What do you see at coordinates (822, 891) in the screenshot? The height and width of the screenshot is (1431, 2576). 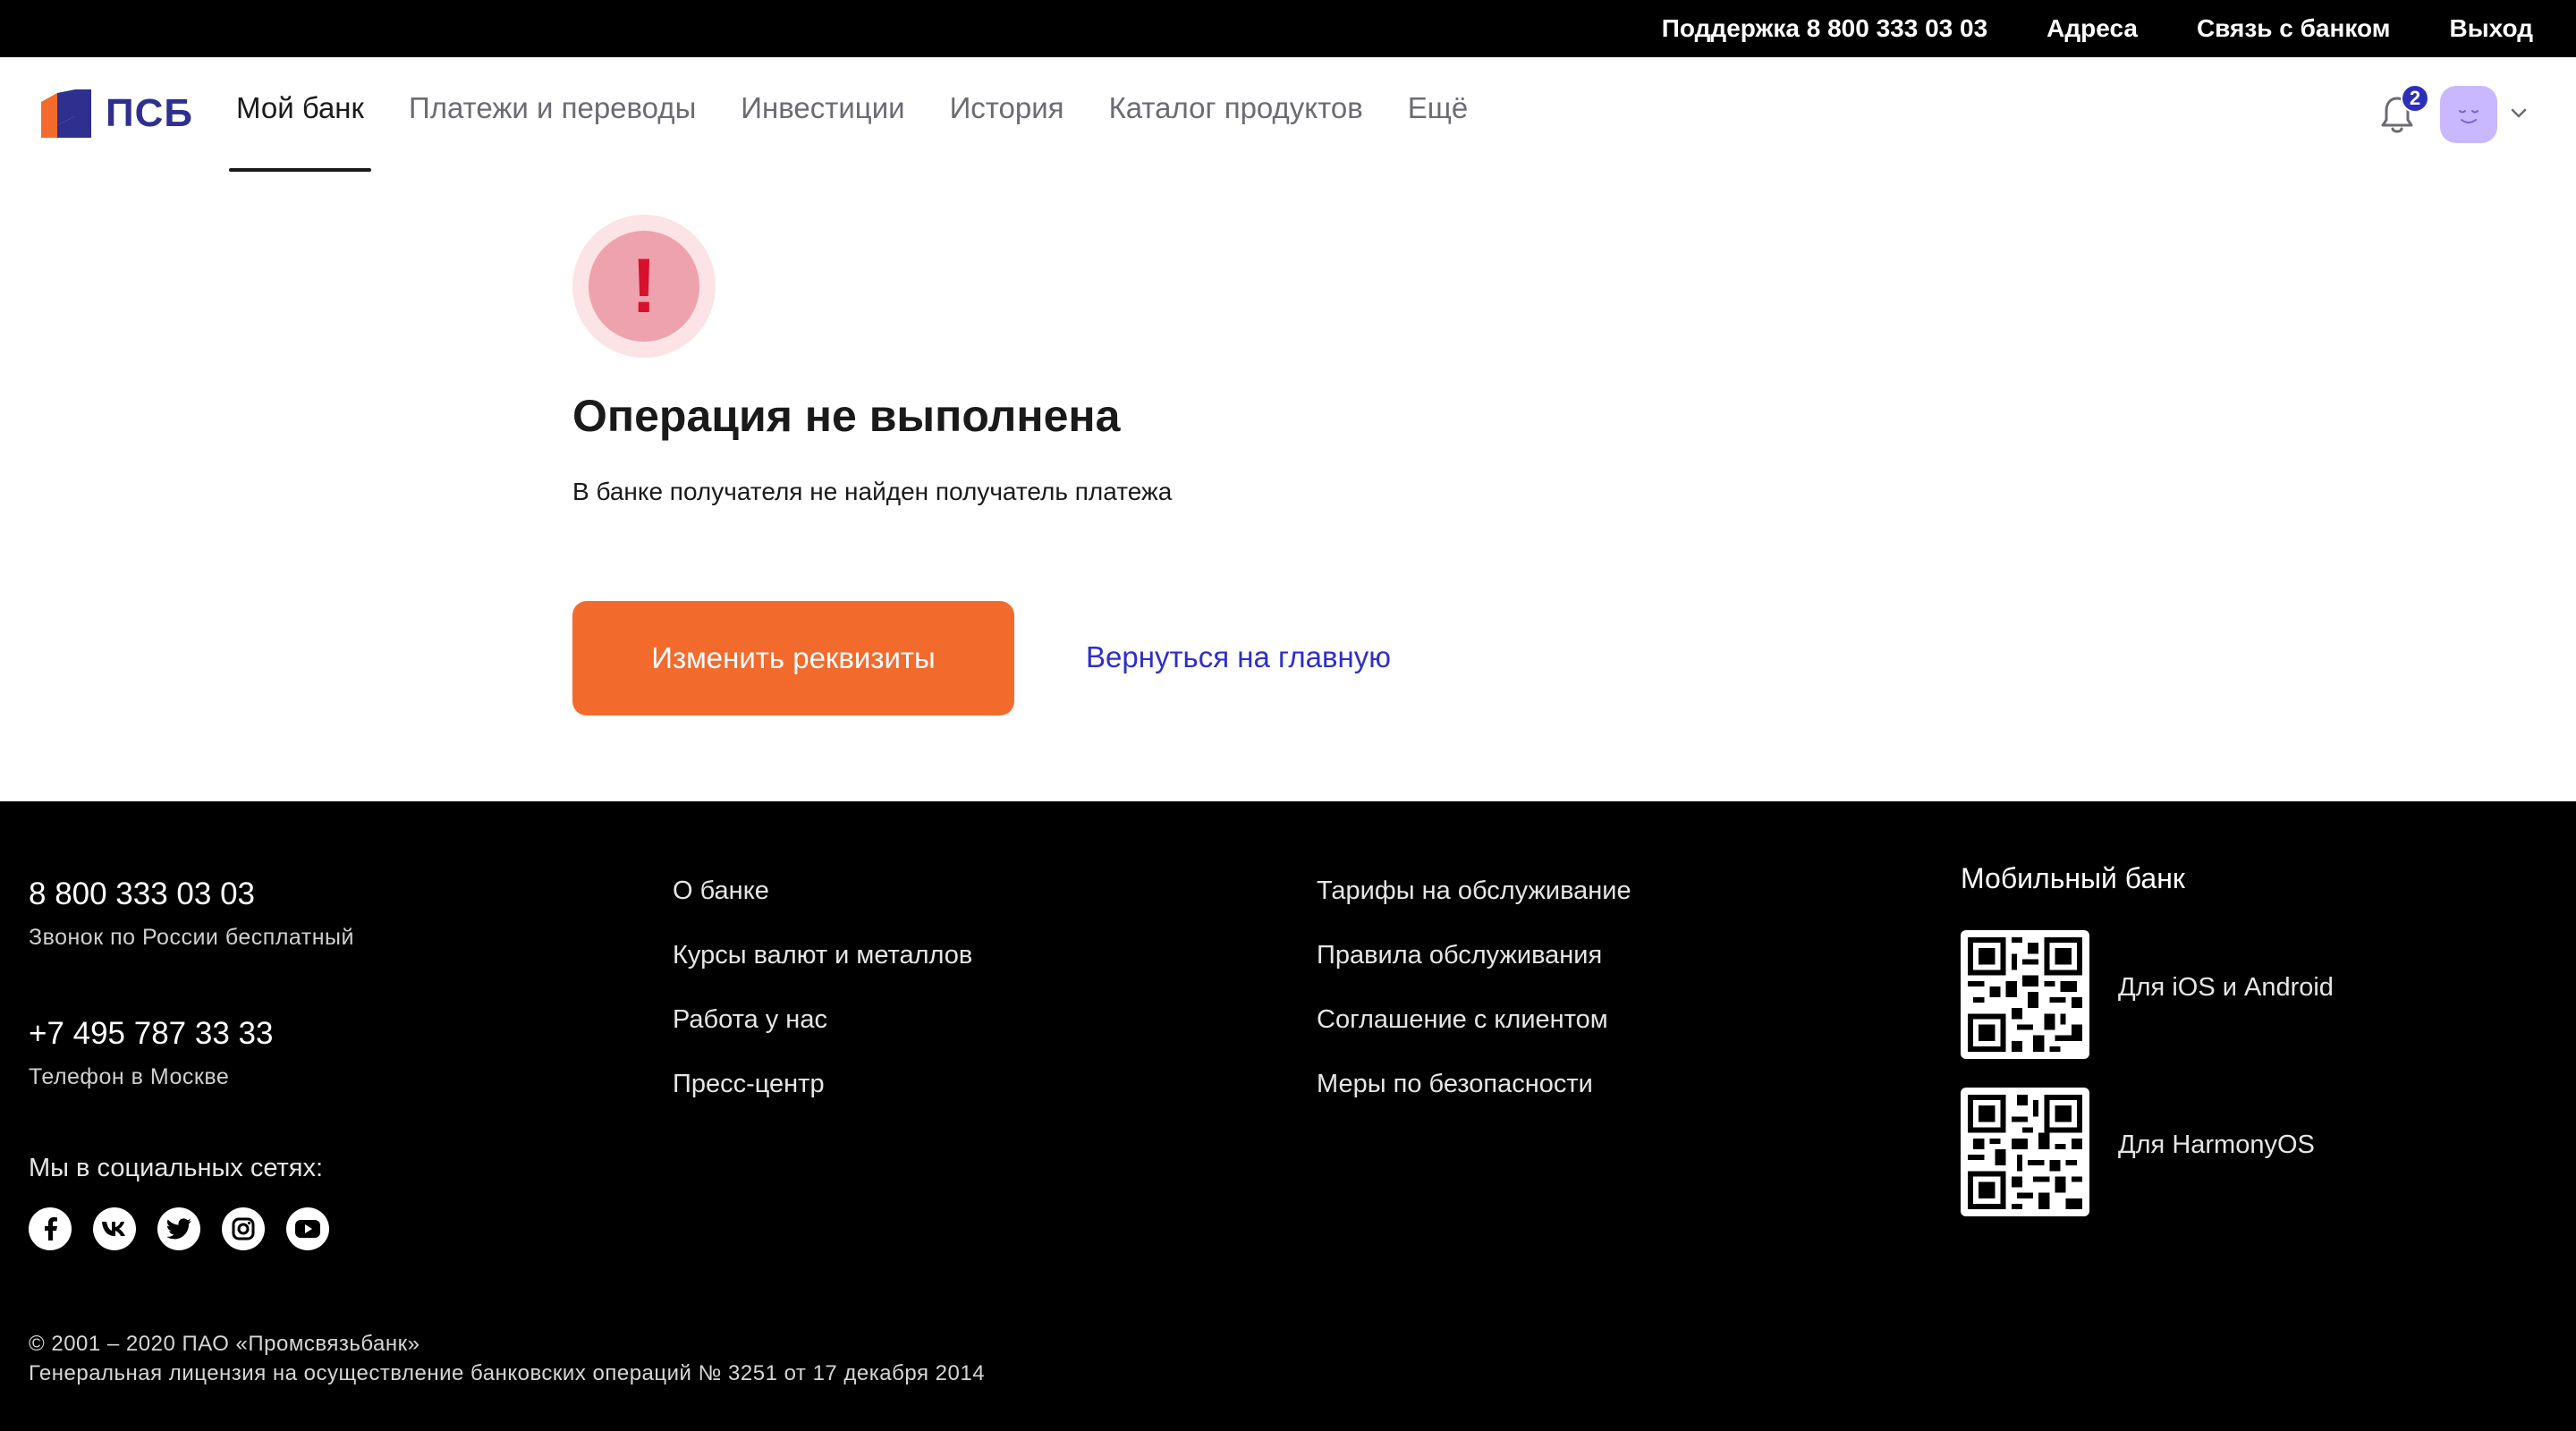 I see `footer-link-about: О банке` at bounding box center [822, 891].